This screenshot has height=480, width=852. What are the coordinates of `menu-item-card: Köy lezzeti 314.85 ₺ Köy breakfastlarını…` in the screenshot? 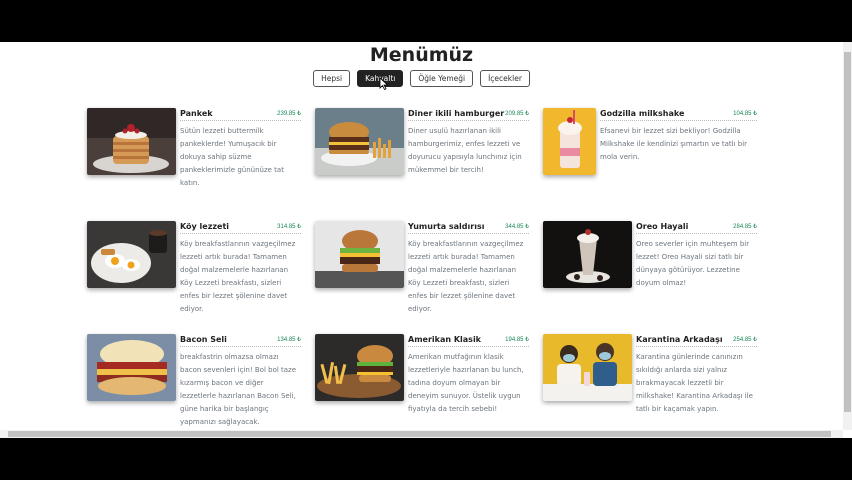 It's located at (194, 272).